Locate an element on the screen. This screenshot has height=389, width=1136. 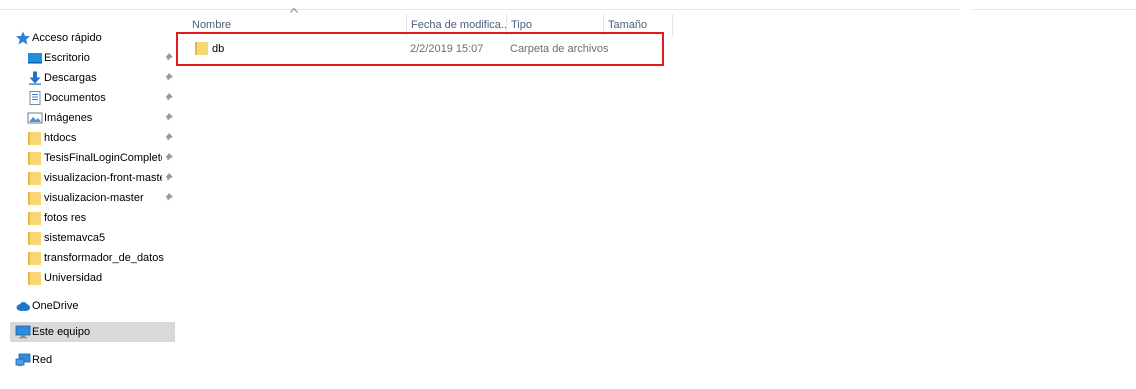
nav-item-visualizacion-front: visualizacion-front-master is located at coordinates (92, 178).